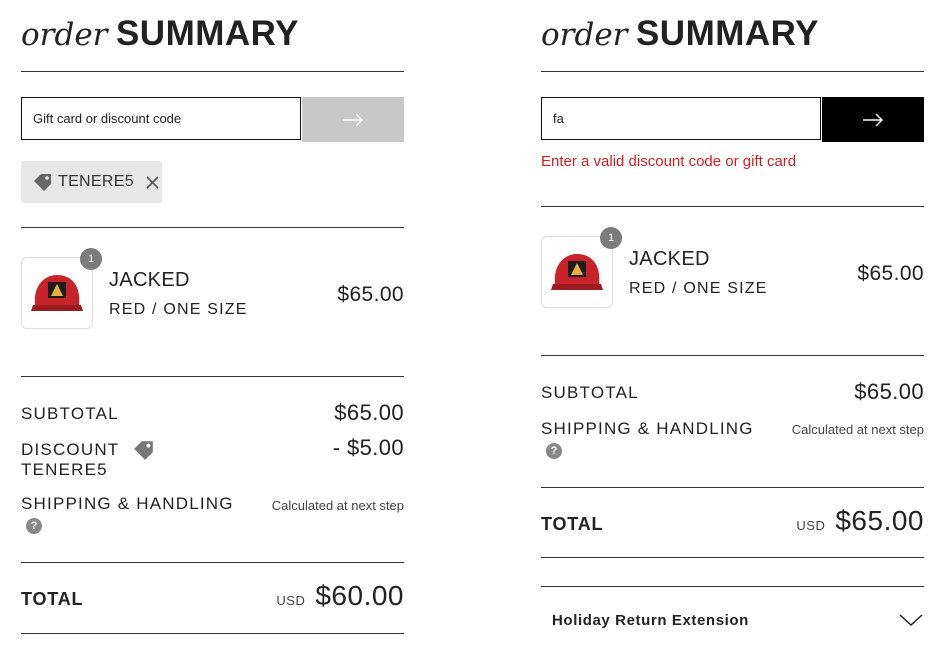 The width and height of the screenshot is (940, 650). Describe the element at coordinates (96, 181) in the screenshot. I see `applied-code-label: TENERE5` at that location.